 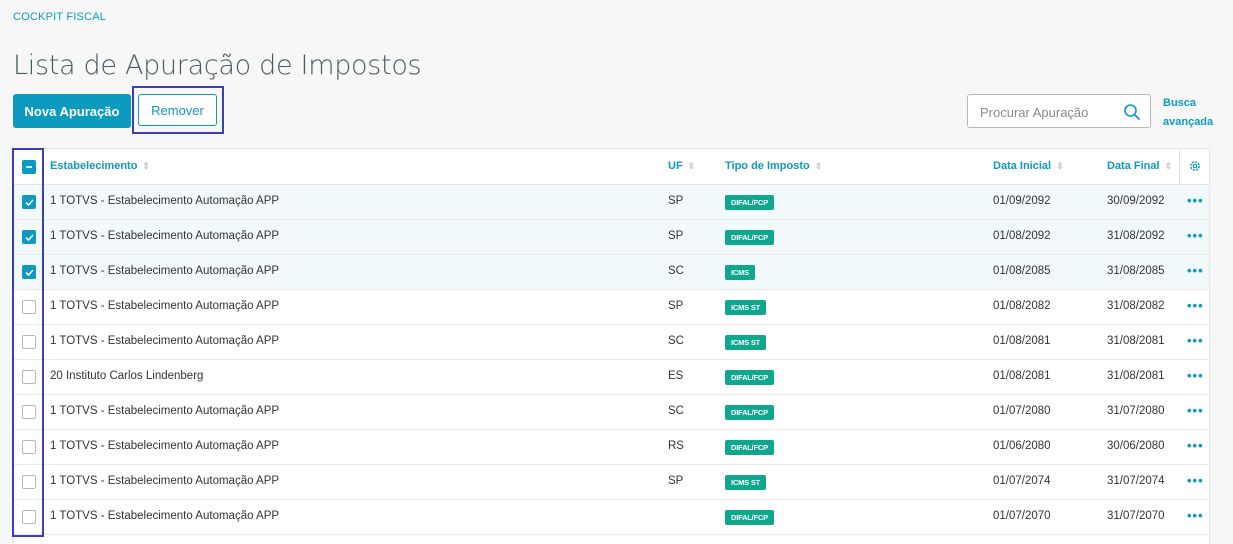 I want to click on header-uf-label: UF, so click(x=675, y=166).